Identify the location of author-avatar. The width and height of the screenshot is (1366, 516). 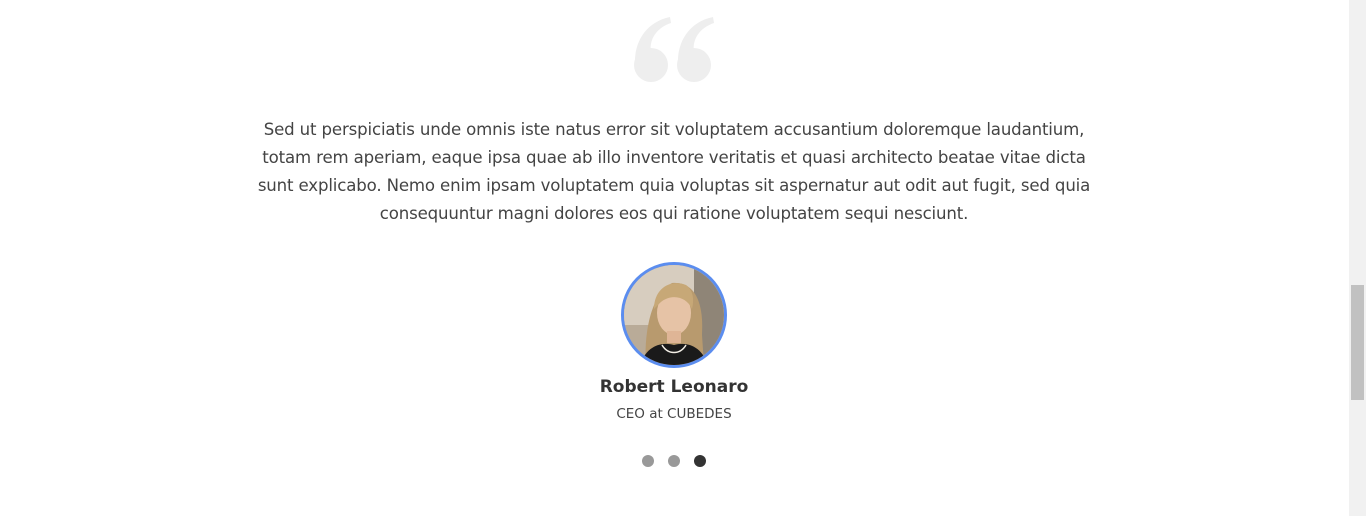
(674, 315).